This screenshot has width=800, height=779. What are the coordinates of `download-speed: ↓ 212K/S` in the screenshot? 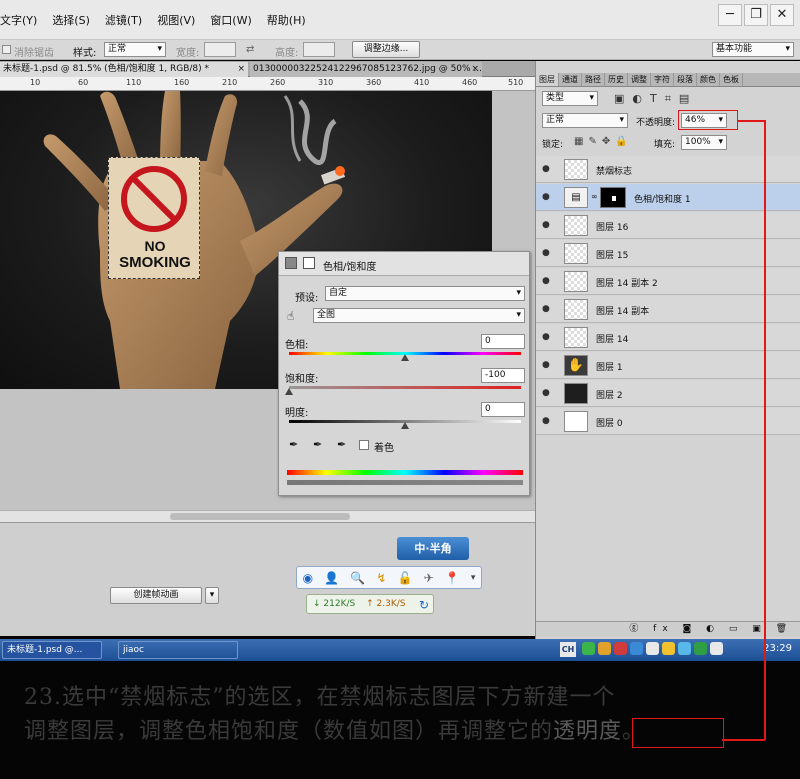 It's located at (334, 604).